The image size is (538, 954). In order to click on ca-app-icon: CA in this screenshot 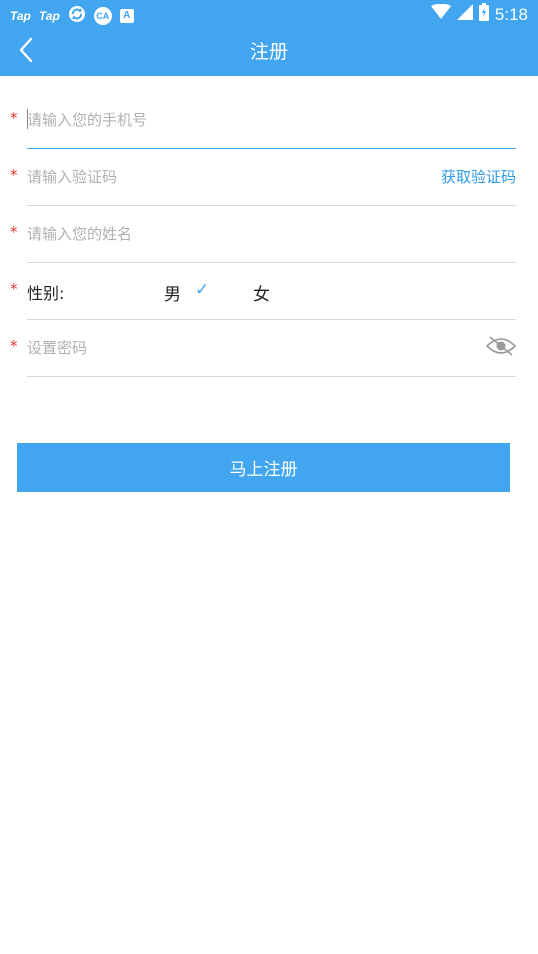, I will do `click(102, 15)`.